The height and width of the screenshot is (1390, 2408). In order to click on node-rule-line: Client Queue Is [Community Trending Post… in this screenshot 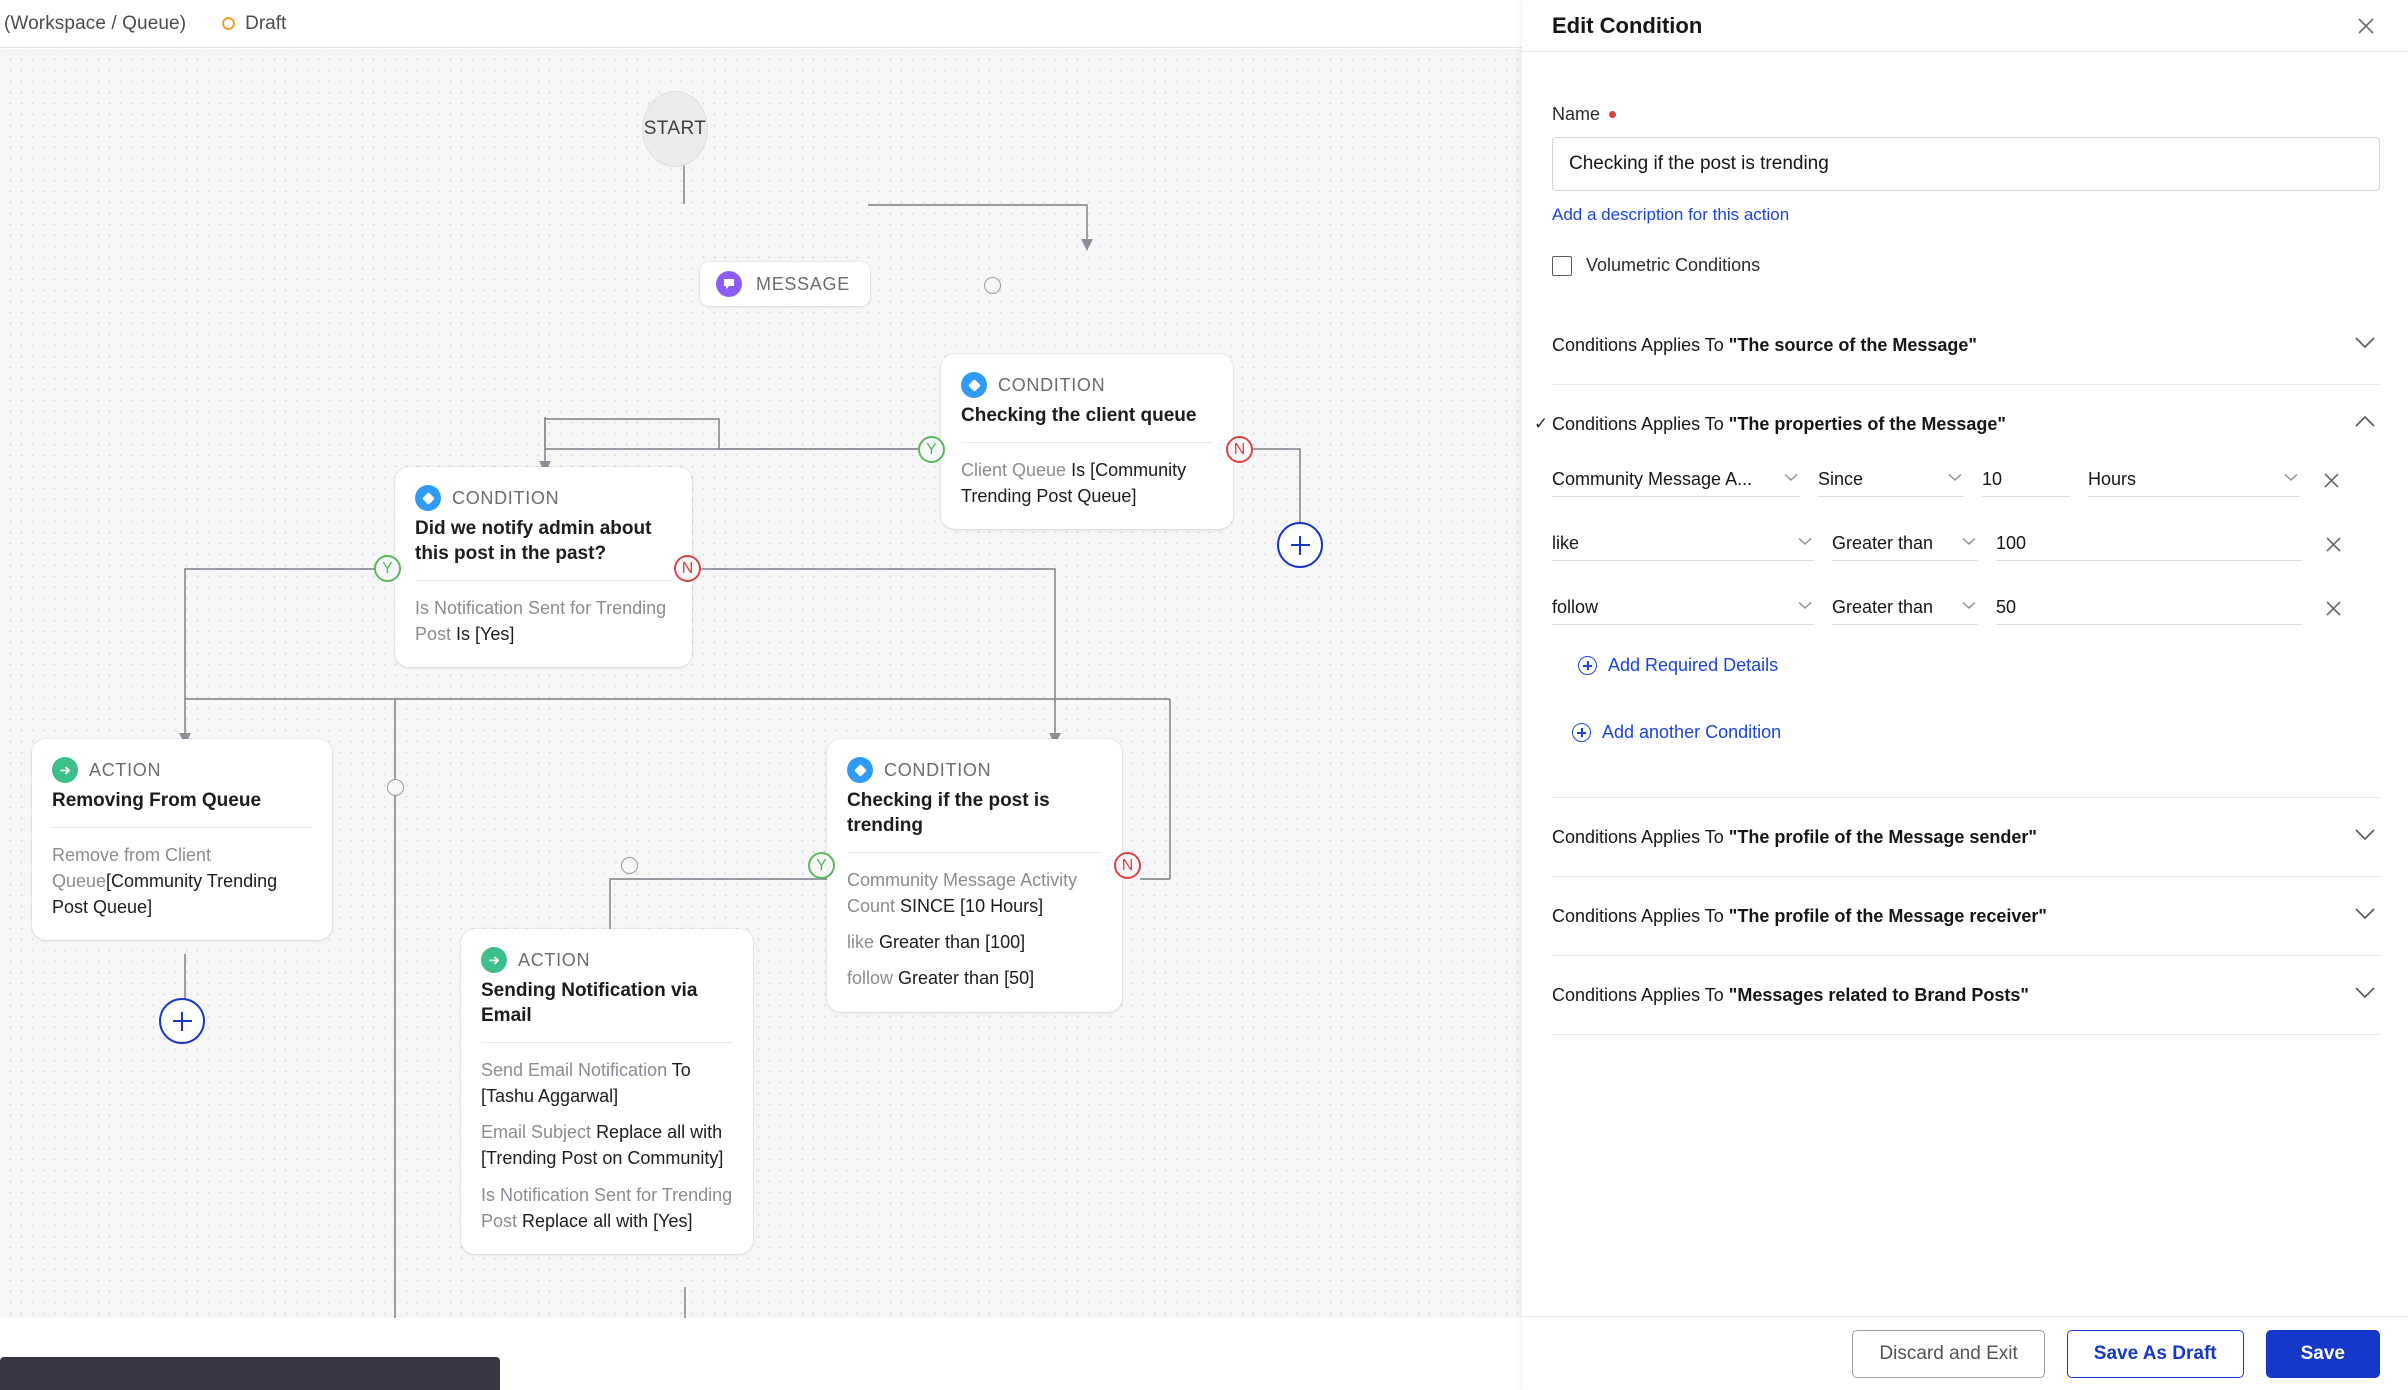, I will do `click(1087, 483)`.